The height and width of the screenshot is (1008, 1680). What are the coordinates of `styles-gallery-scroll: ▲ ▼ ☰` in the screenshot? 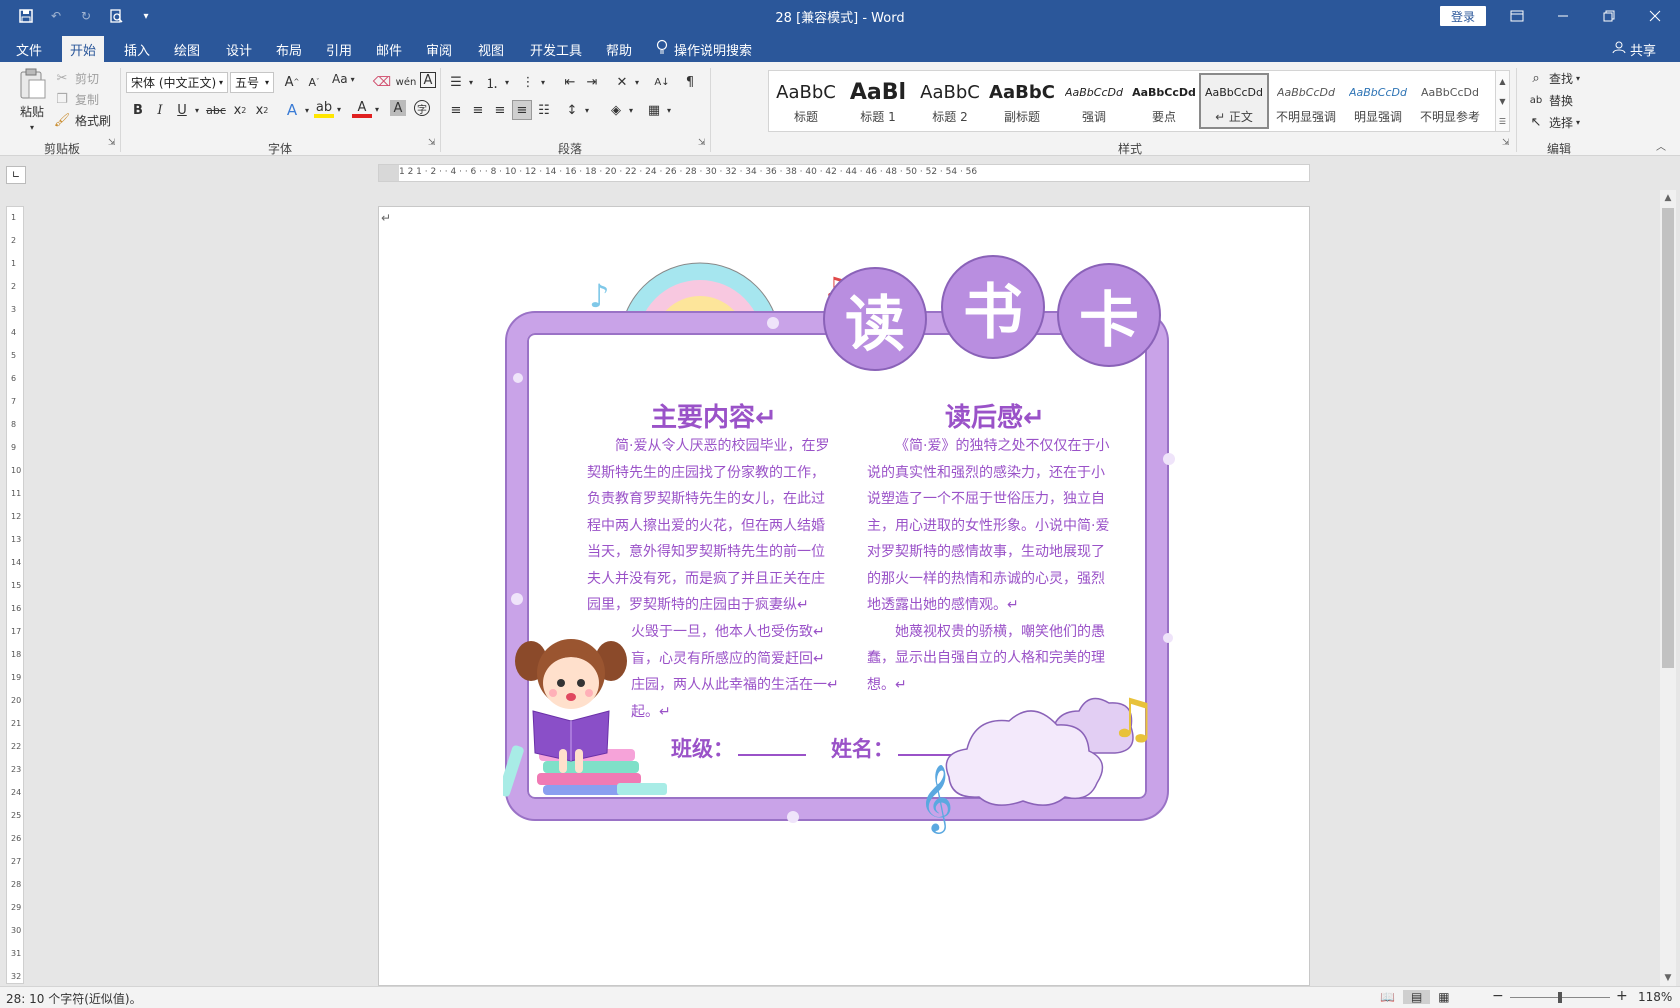 It's located at (1503, 101).